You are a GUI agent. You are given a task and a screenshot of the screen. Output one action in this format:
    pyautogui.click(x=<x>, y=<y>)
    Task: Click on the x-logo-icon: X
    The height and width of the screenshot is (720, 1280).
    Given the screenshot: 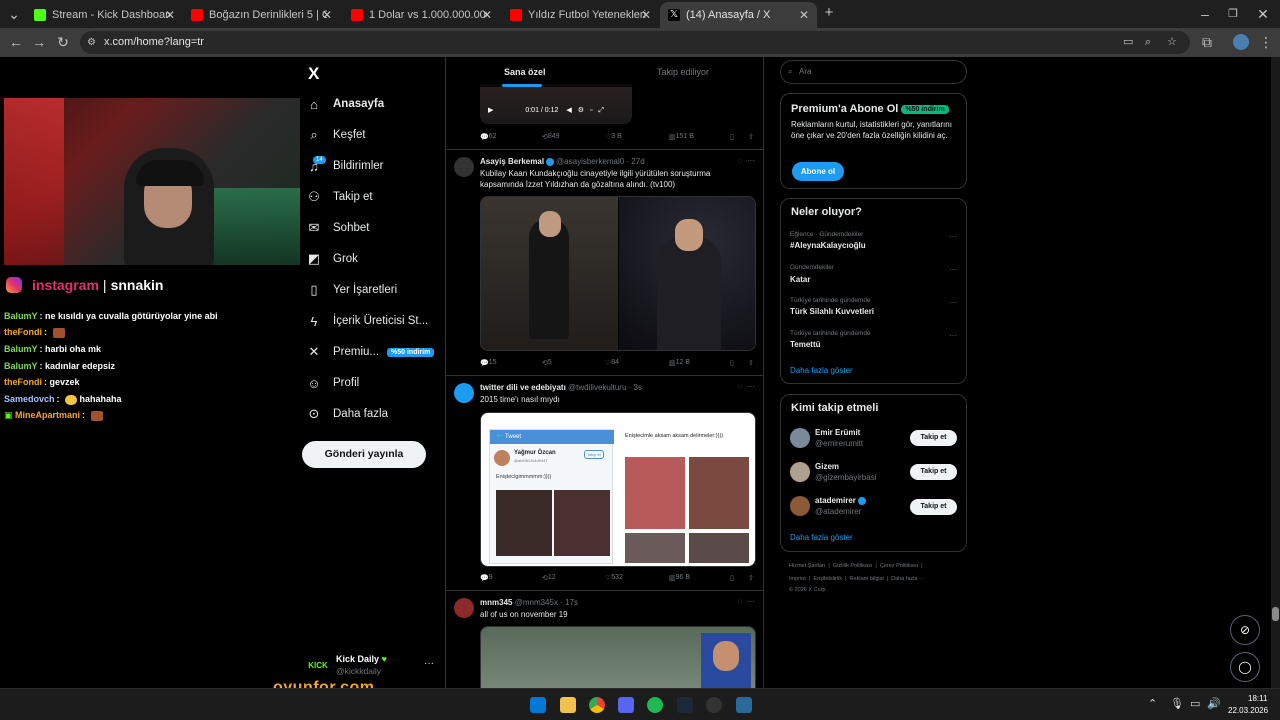 What is the action you would take?
    pyautogui.click(x=313, y=74)
    